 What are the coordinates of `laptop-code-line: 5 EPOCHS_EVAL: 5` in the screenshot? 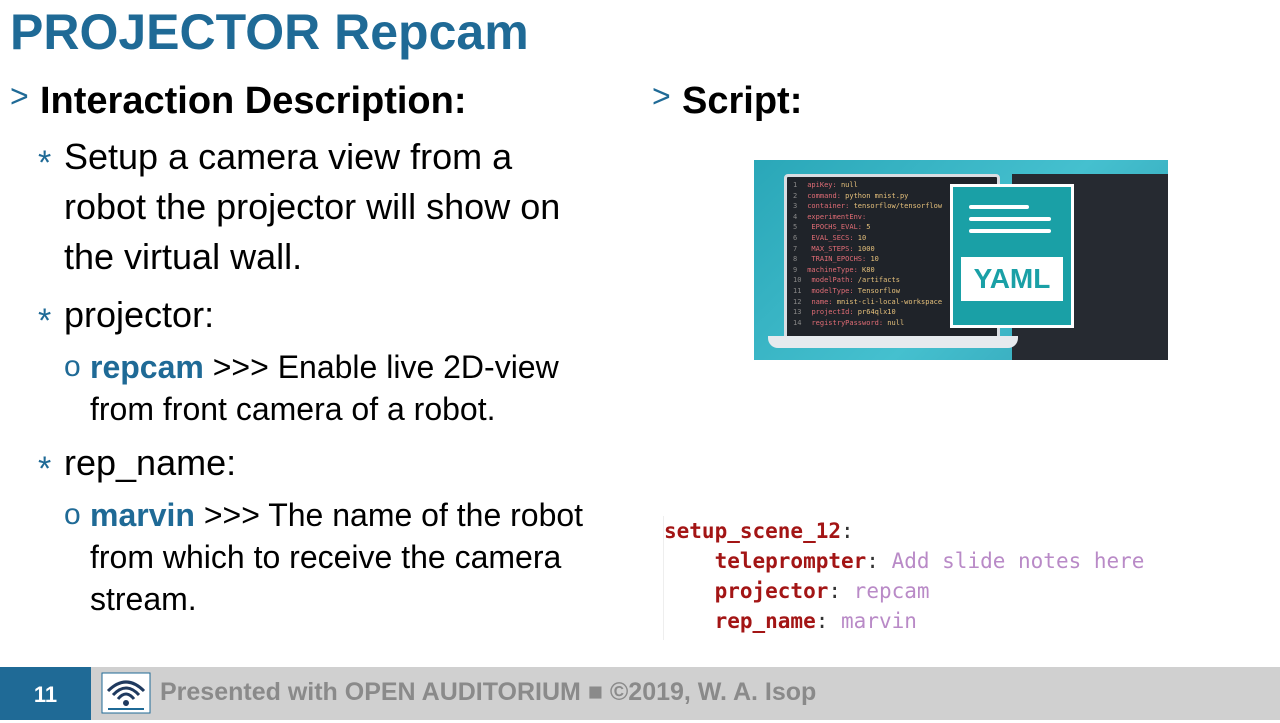 It's located at (831, 227).